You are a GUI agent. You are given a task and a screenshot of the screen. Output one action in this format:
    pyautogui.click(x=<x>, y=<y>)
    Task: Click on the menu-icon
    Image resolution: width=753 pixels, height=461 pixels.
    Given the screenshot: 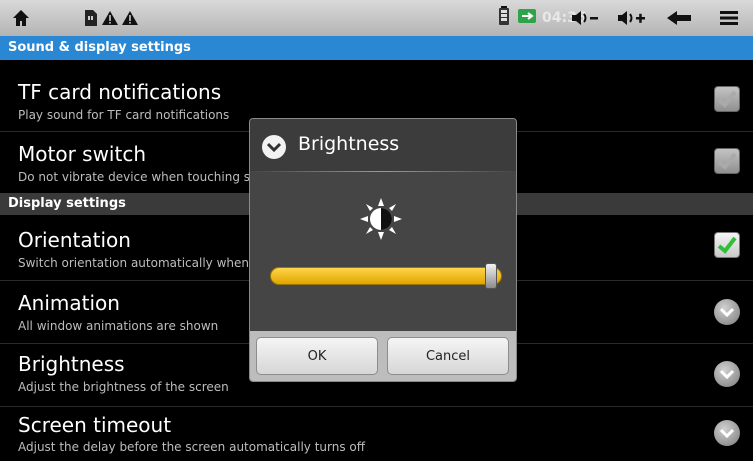 What is the action you would take?
    pyautogui.click(x=729, y=18)
    